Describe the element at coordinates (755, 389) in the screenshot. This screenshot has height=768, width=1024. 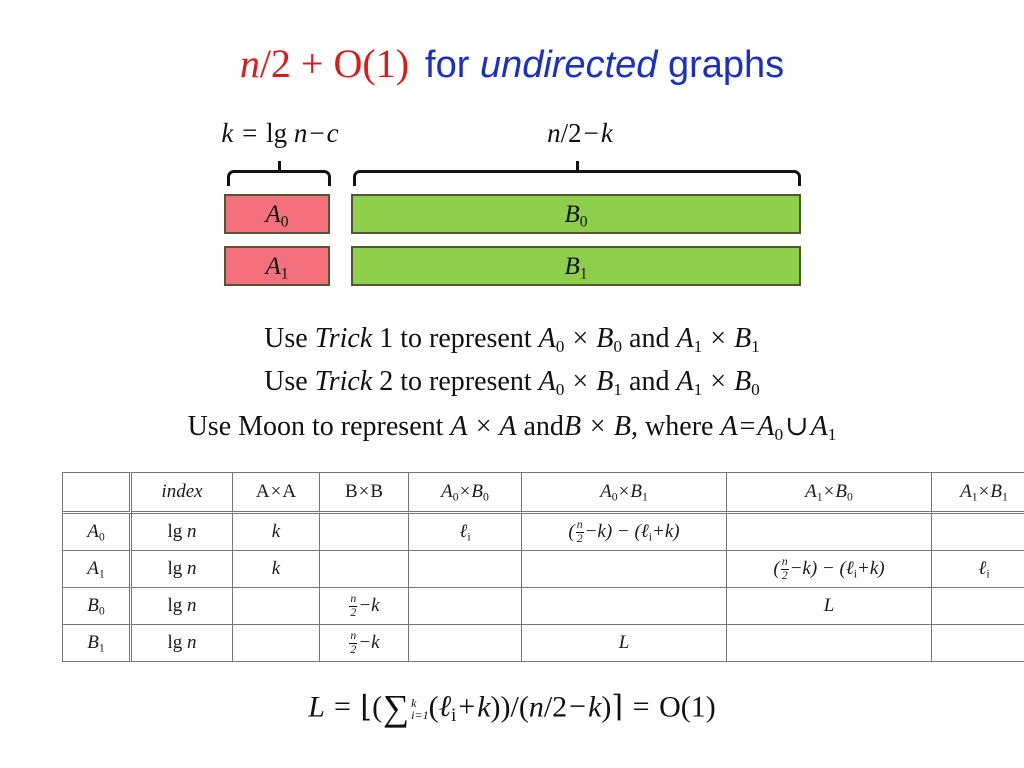
I see `sent2-term2-b-sub: 0` at that location.